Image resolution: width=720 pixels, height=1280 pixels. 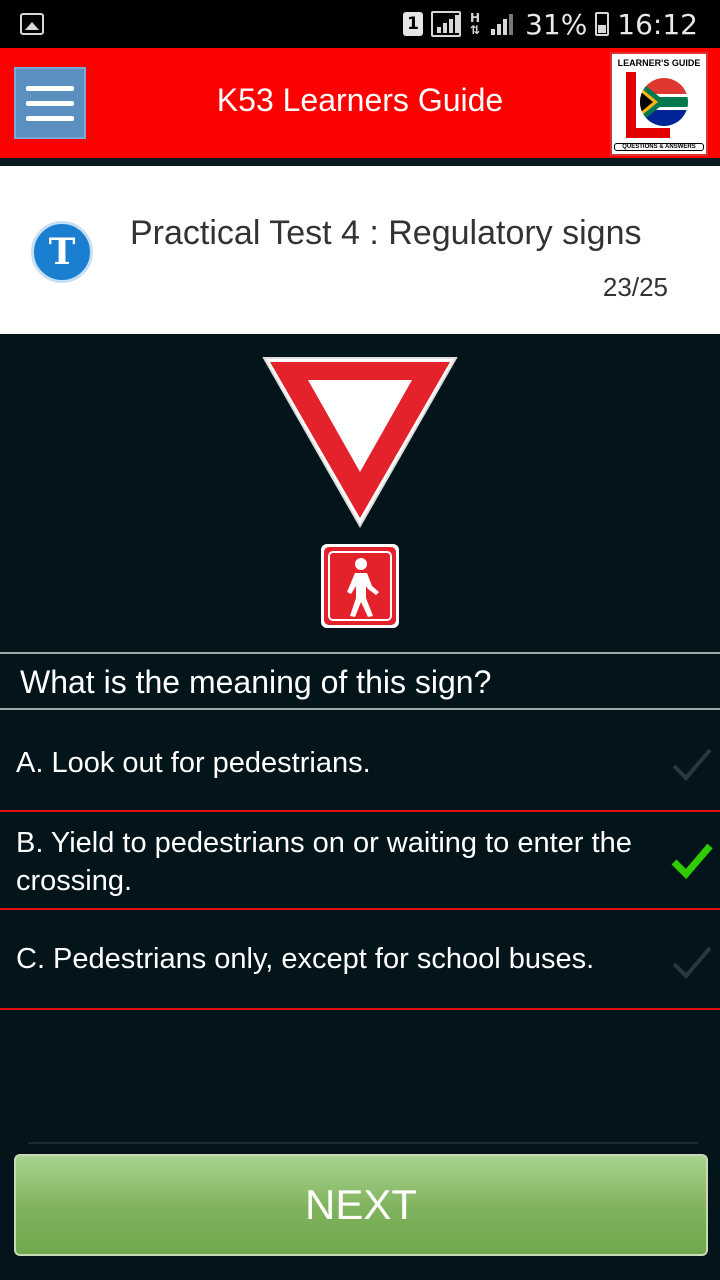 What do you see at coordinates (657, 24) in the screenshot?
I see `clock: 16:12` at bounding box center [657, 24].